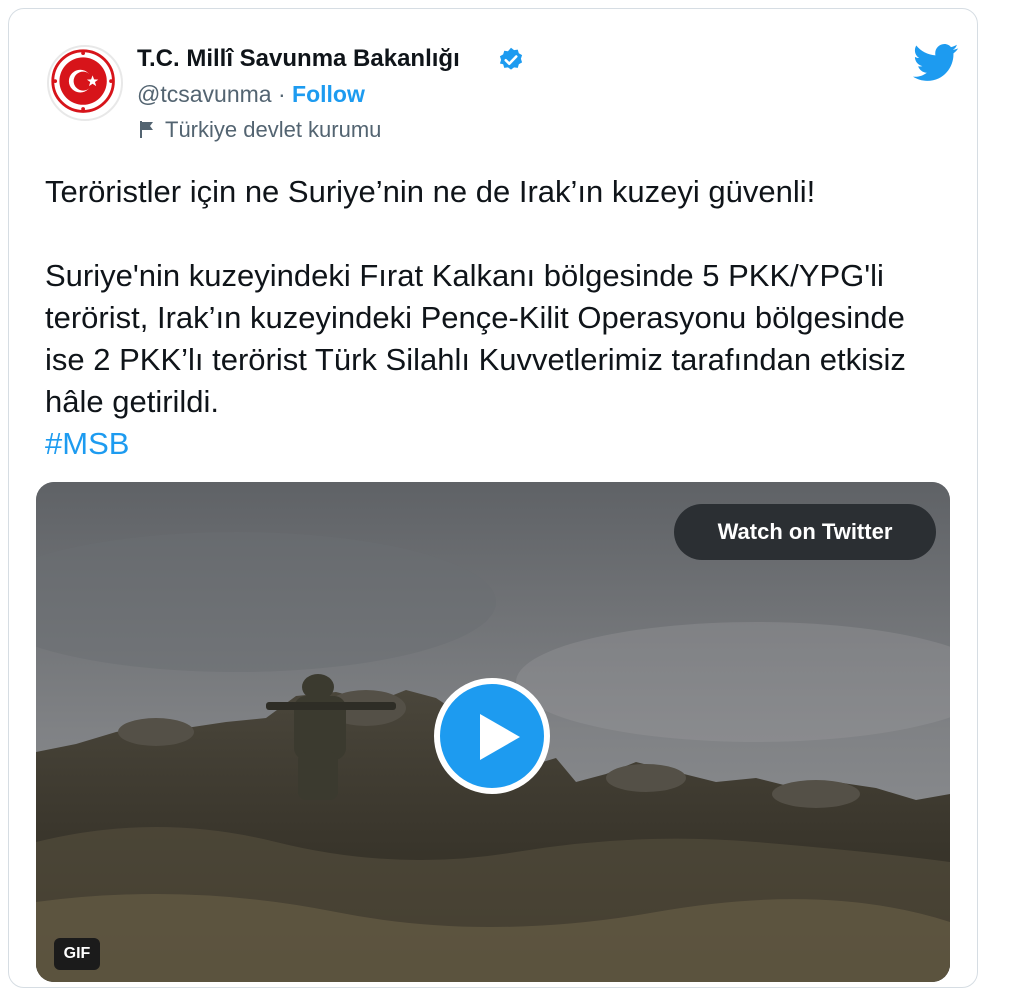 The image size is (1024, 988). What do you see at coordinates (511, 58) in the screenshot?
I see `verified-badge-icon` at bounding box center [511, 58].